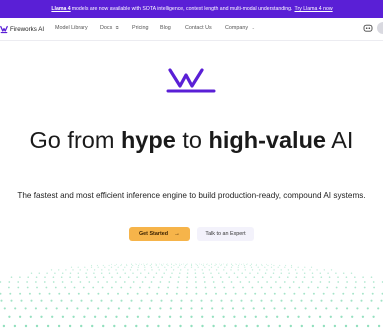  Describe the element at coordinates (60, 9) in the screenshot. I see `banner-link: Llama 4` at that location.